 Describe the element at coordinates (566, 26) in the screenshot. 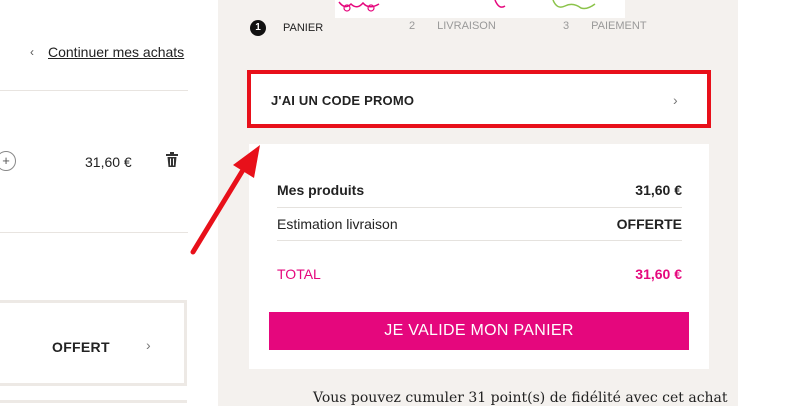

I see `step-number: 3` at that location.